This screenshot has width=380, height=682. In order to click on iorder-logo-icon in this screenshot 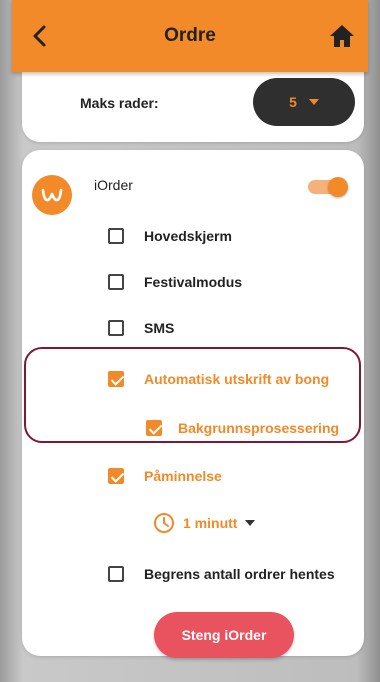, I will do `click(52, 195)`.